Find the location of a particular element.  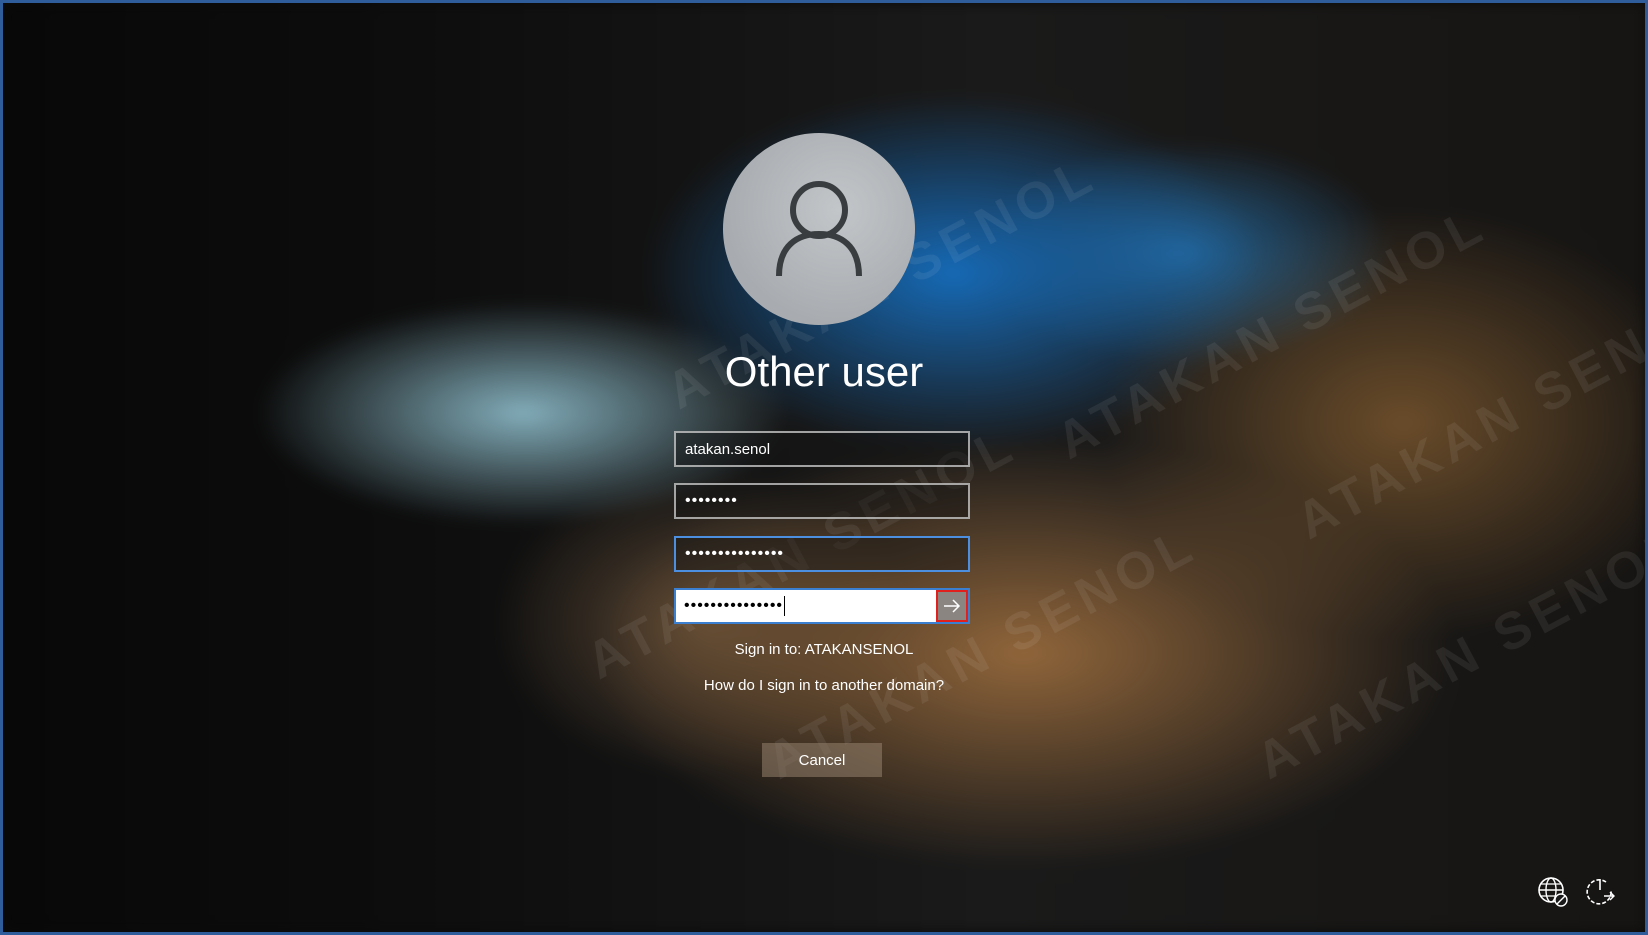

network-globe-icon is located at coordinates (1553, 892).